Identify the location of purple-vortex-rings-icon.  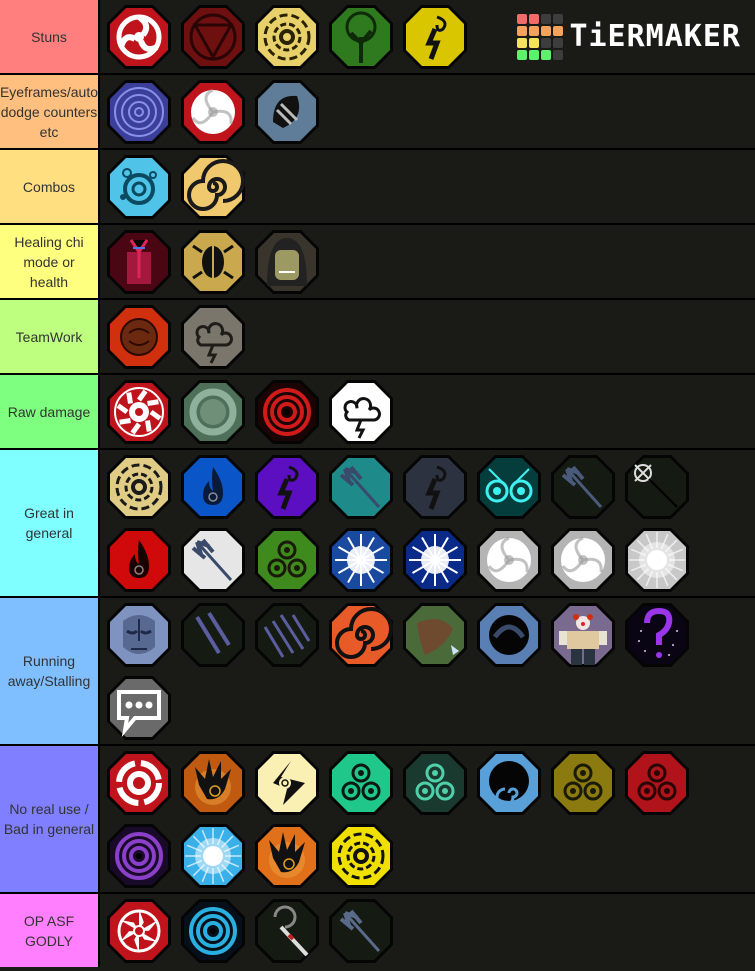
(139, 855).